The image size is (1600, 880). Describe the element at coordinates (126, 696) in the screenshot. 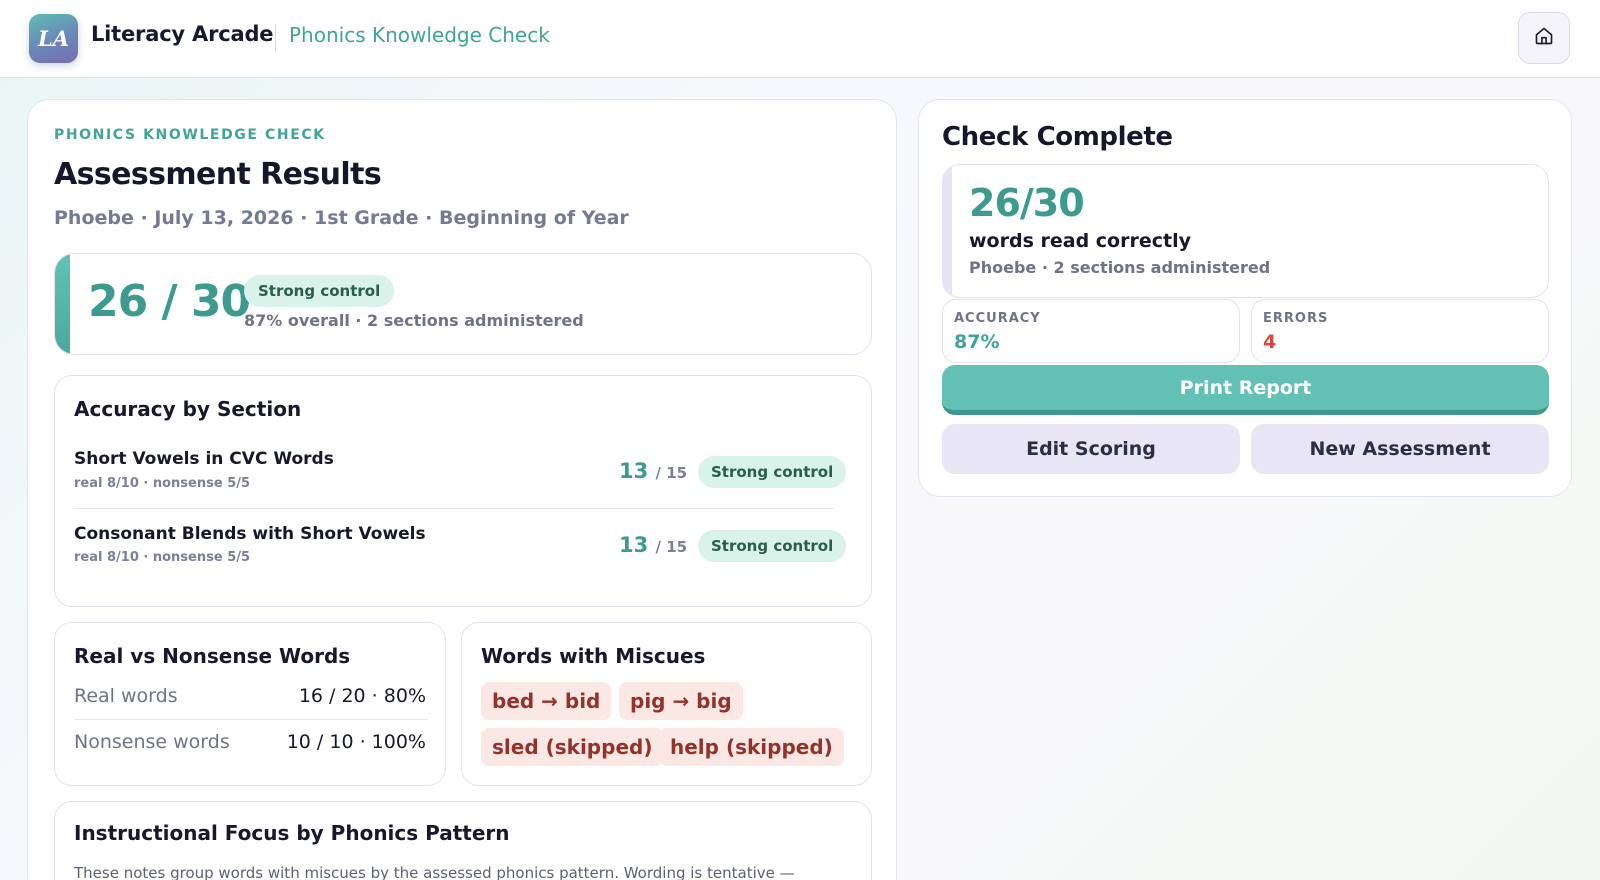

I see `rn-label: Real words` at that location.